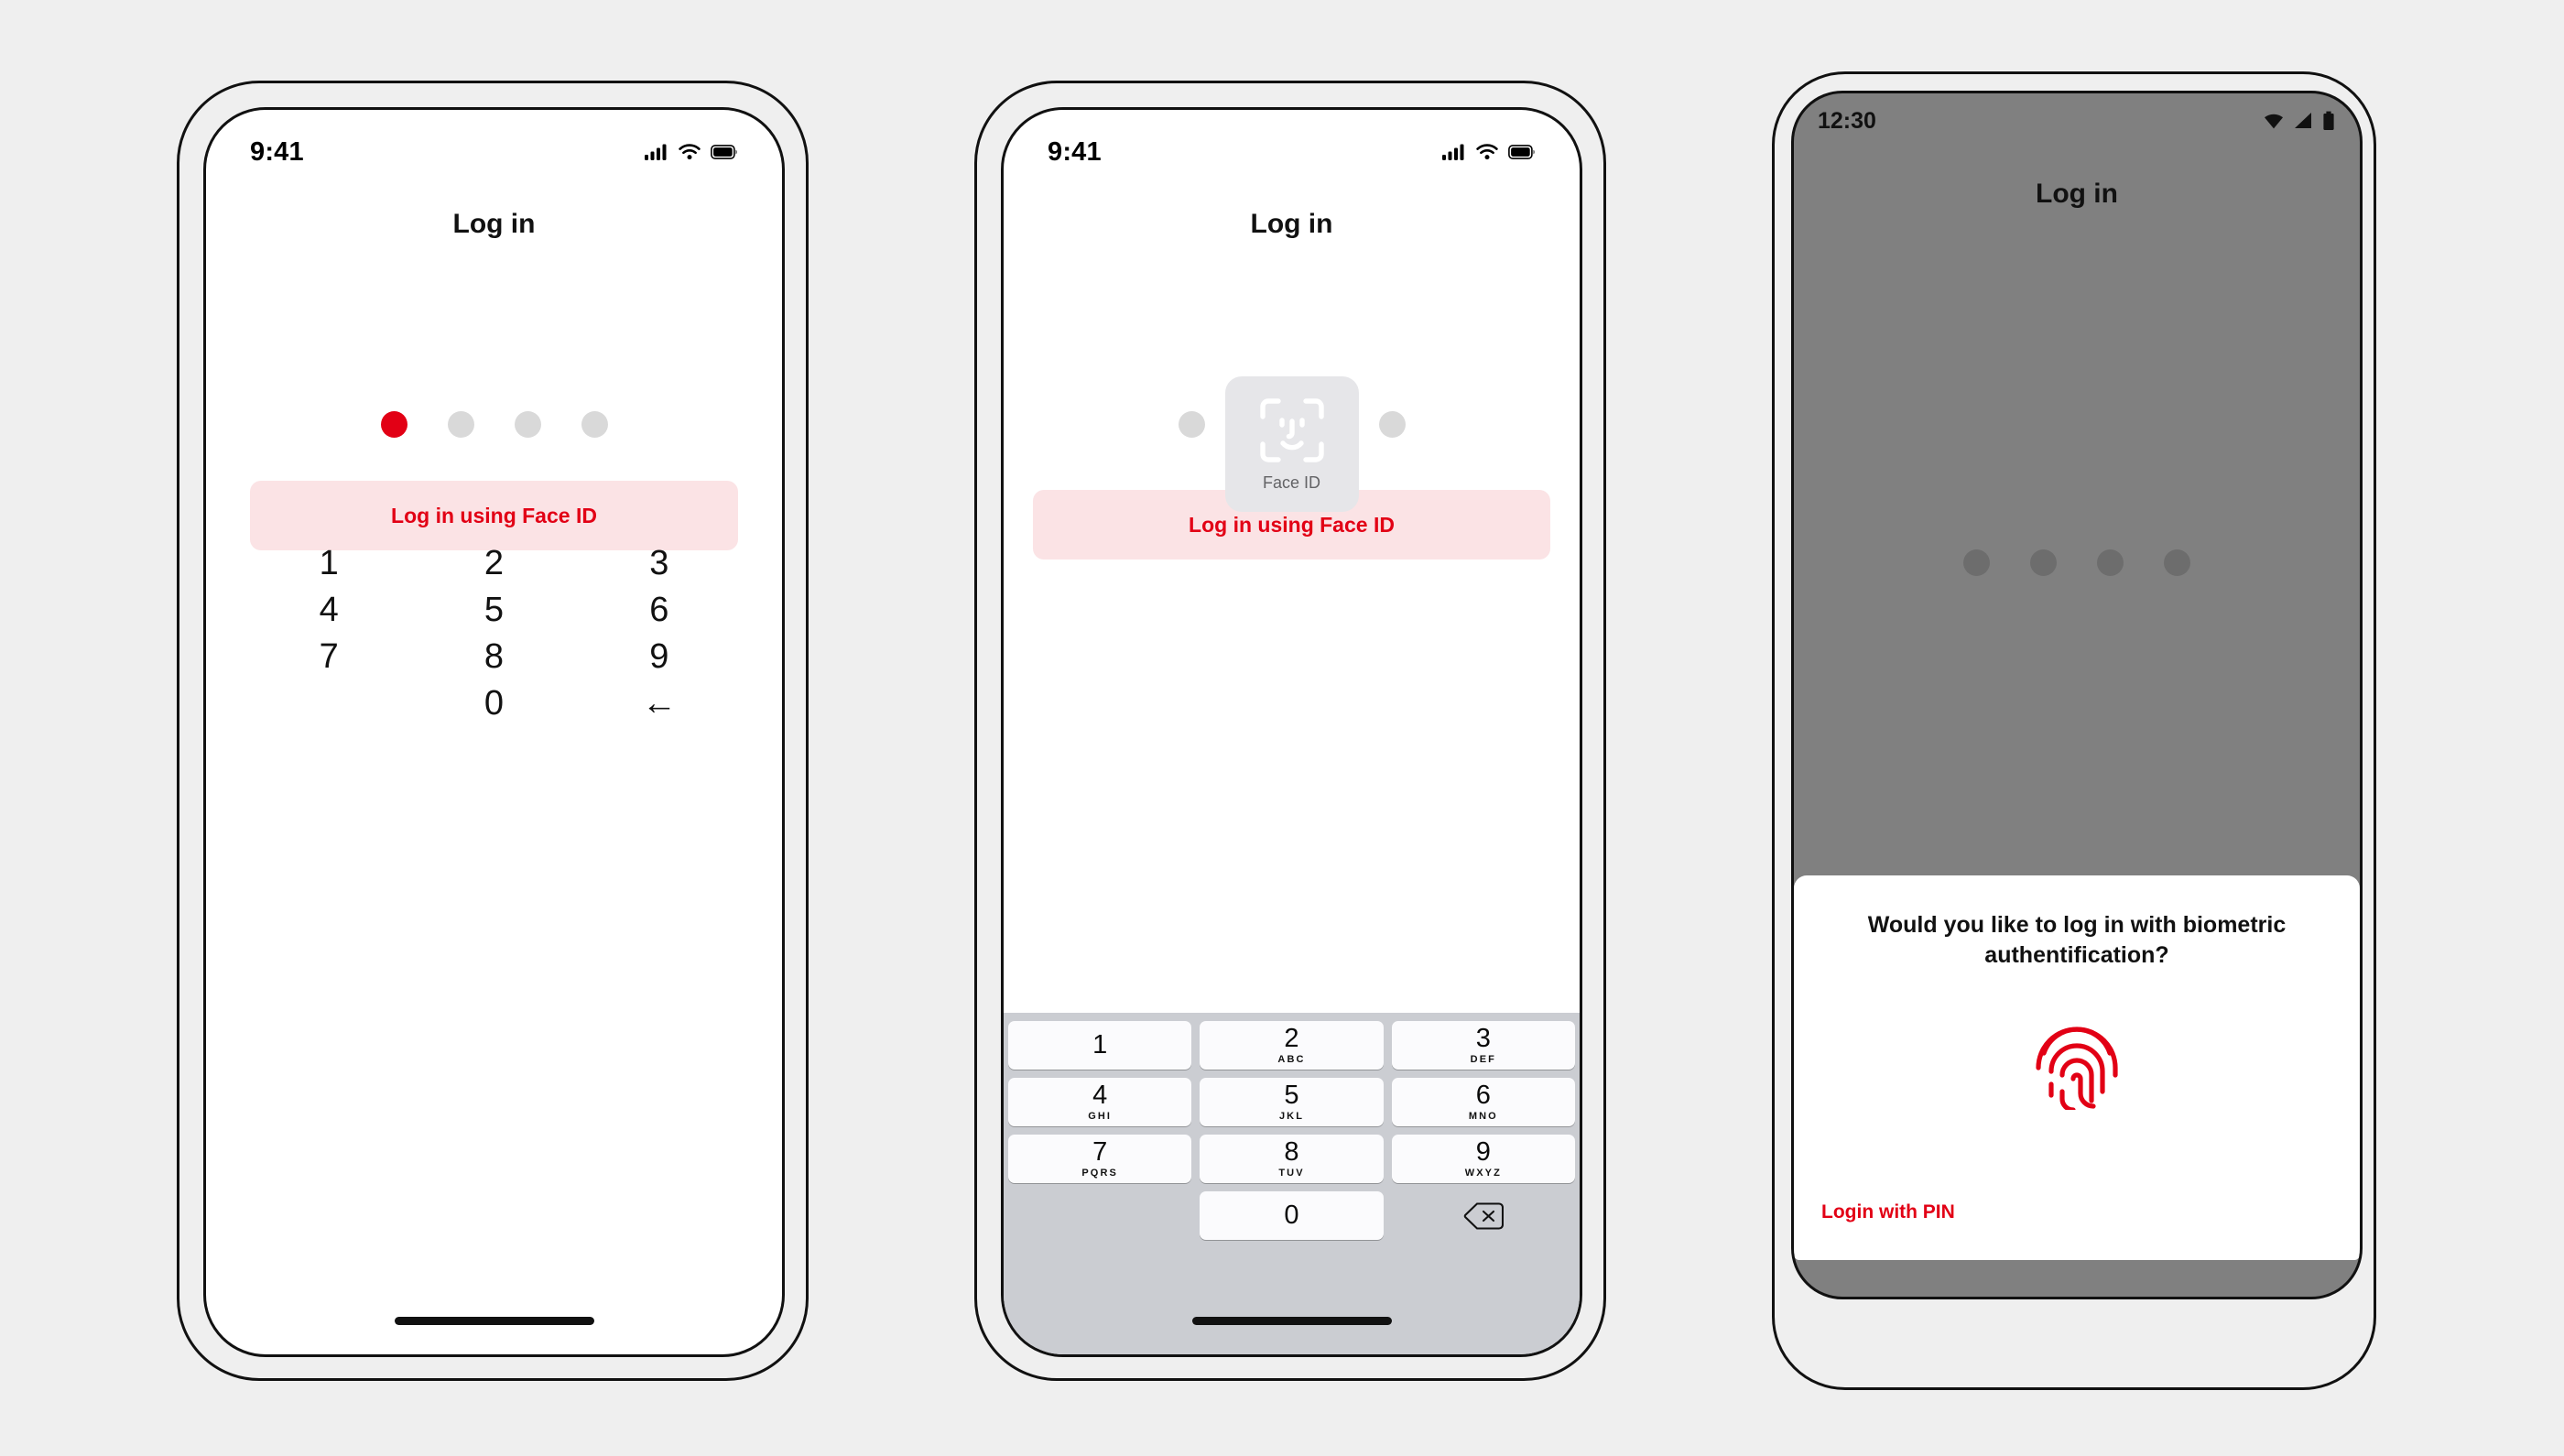 Image resolution: width=2564 pixels, height=1456 pixels. I want to click on key-5: 5 JKL, so click(1292, 1102).